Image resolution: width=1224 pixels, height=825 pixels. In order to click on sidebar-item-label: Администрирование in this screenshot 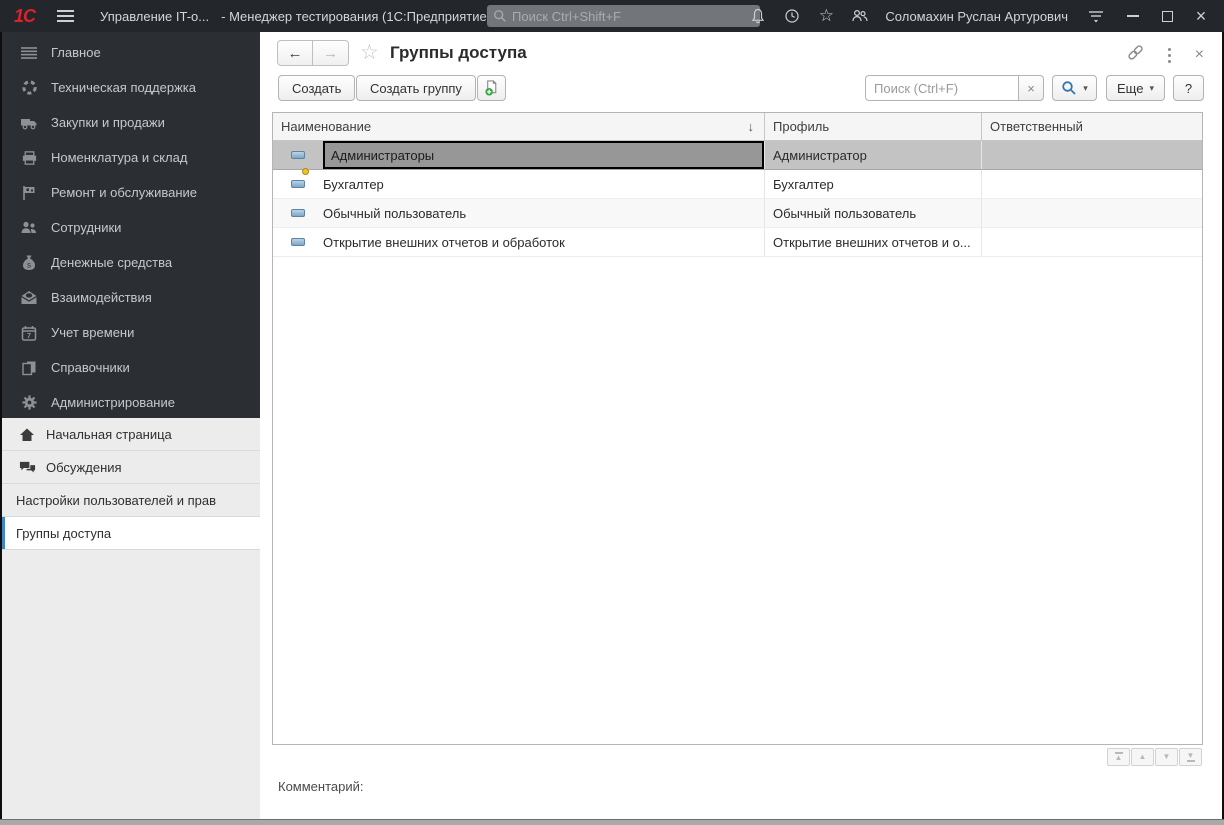, I will do `click(113, 402)`.